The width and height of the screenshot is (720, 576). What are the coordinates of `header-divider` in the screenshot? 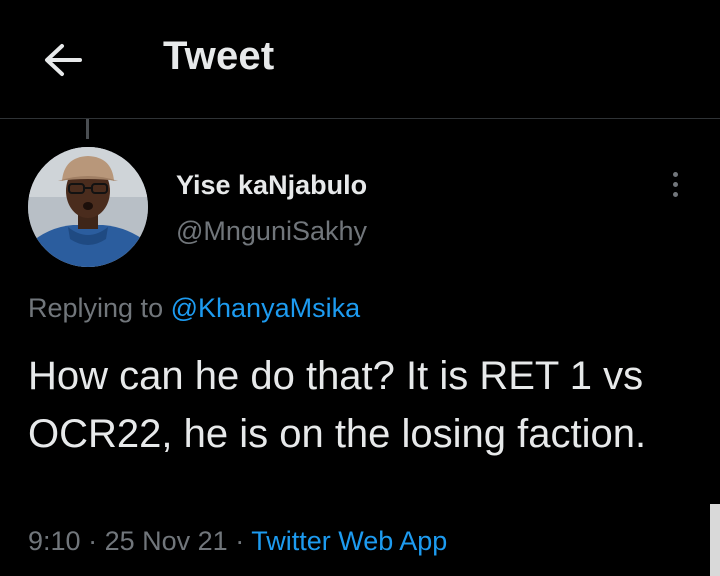 It's located at (360, 118).